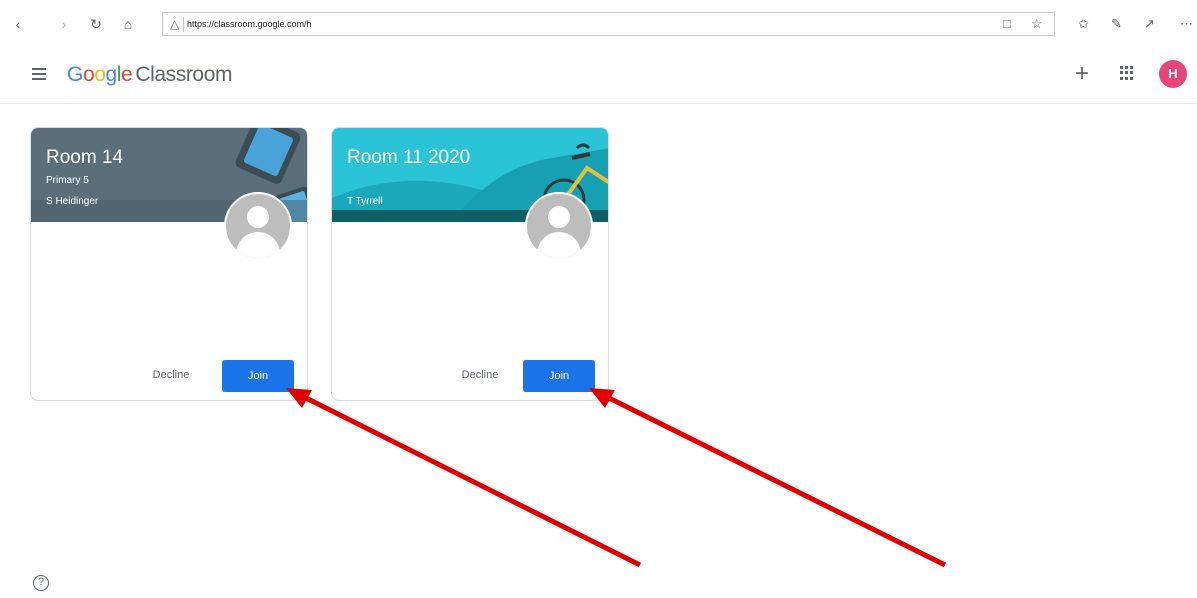  I want to click on share-icon: ↗, so click(1149, 24).